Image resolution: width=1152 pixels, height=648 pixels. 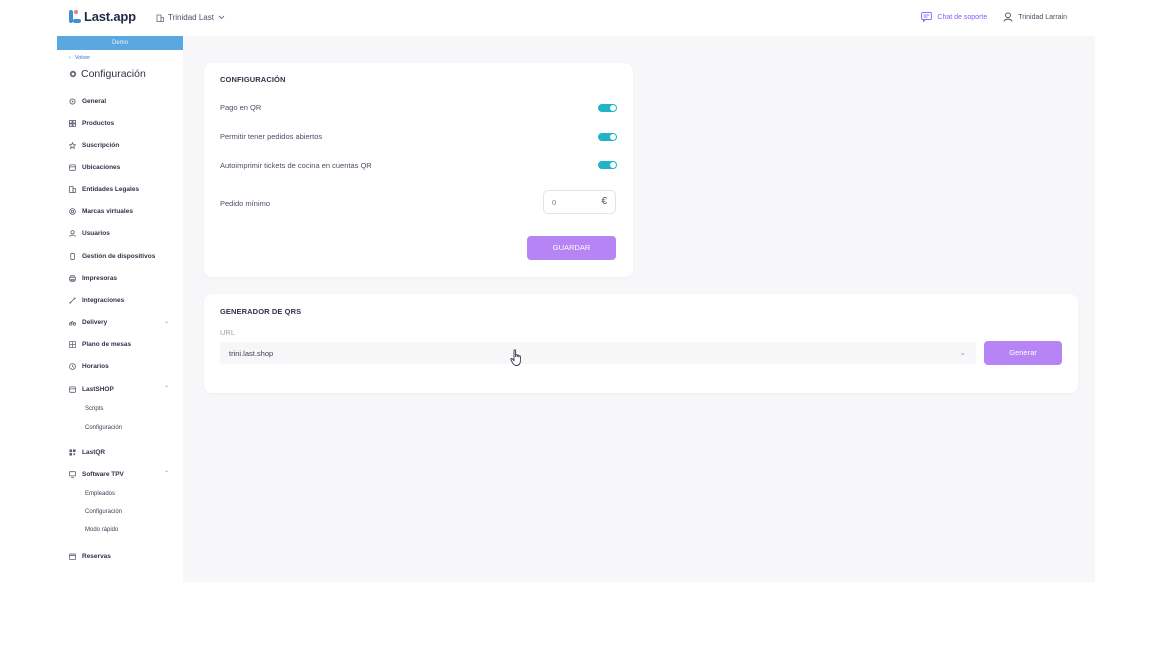 What do you see at coordinates (103, 300) in the screenshot?
I see `sidebar-item-label: Integraciones` at bounding box center [103, 300].